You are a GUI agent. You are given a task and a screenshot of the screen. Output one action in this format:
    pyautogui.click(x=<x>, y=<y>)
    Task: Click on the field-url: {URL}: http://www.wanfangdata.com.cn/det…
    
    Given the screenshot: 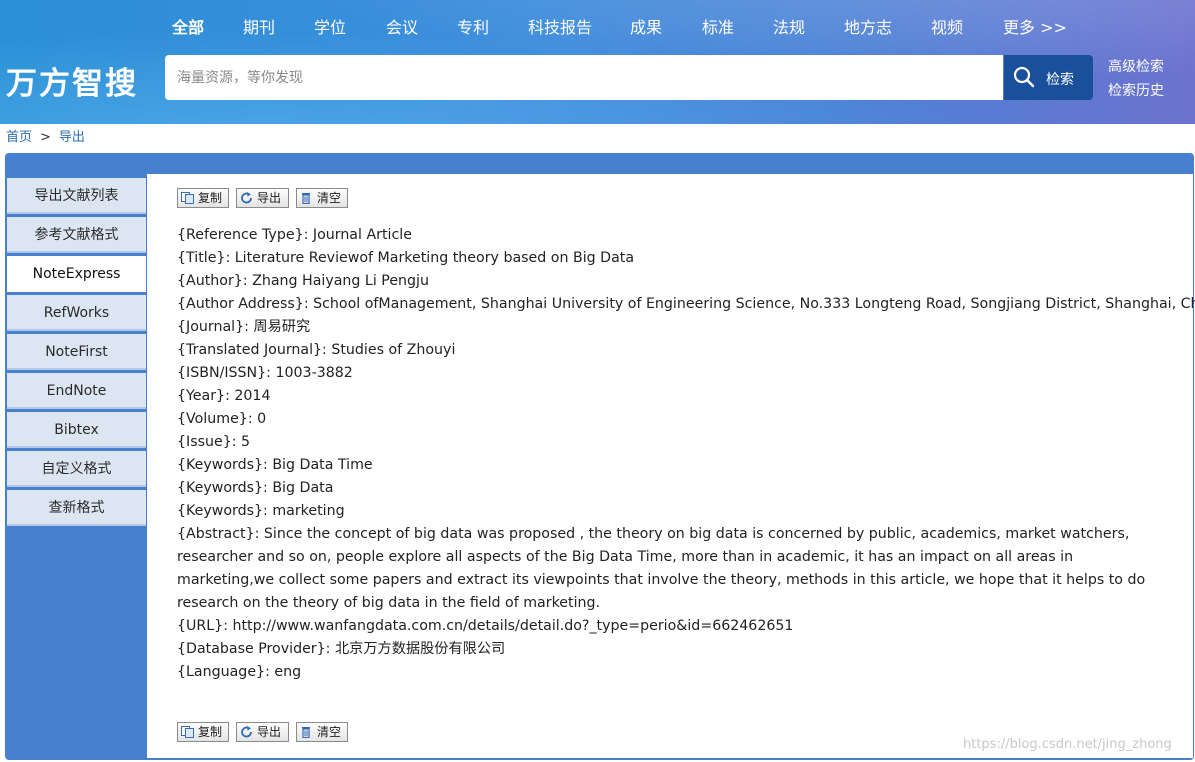 What is the action you would take?
    pyautogui.click(x=485, y=626)
    